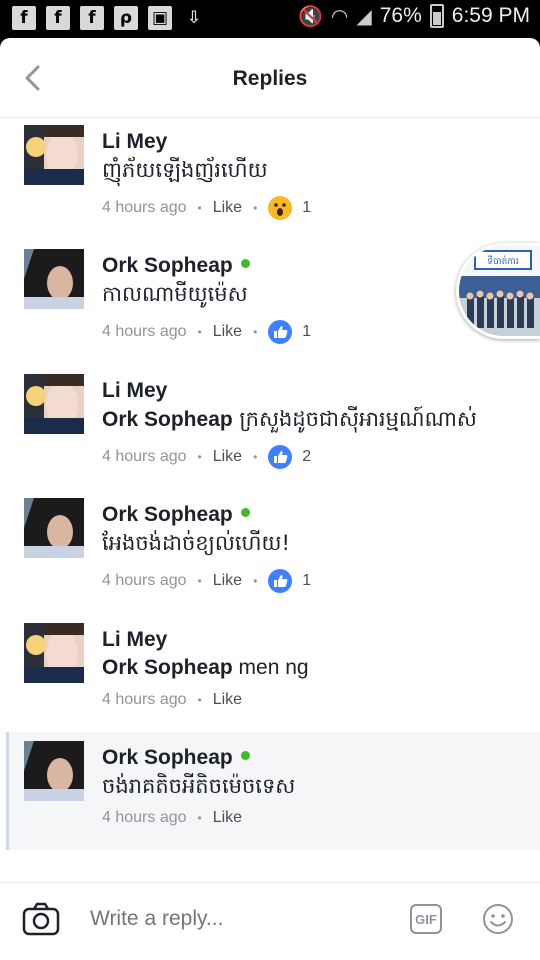  Describe the element at coordinates (426, 919) in the screenshot. I see `gif-button: GIF` at that location.